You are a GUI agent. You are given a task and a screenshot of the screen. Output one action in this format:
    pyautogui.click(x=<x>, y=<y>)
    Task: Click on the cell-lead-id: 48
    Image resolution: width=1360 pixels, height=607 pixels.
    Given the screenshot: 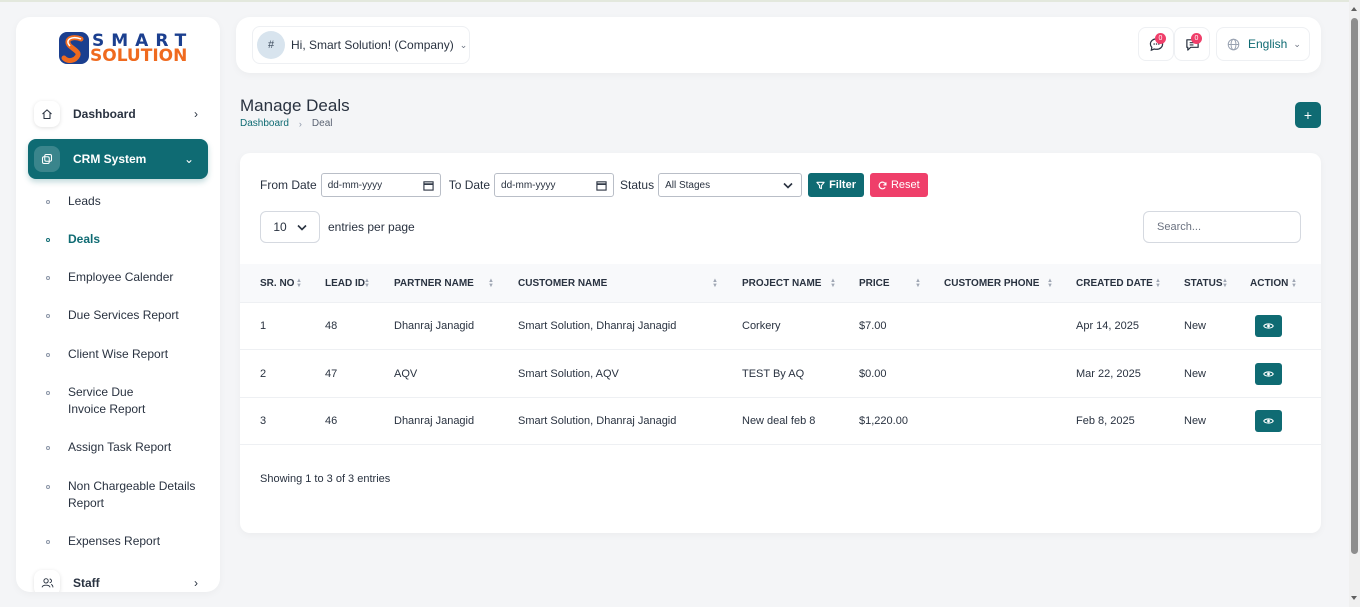 What is the action you would take?
    pyautogui.click(x=331, y=326)
    